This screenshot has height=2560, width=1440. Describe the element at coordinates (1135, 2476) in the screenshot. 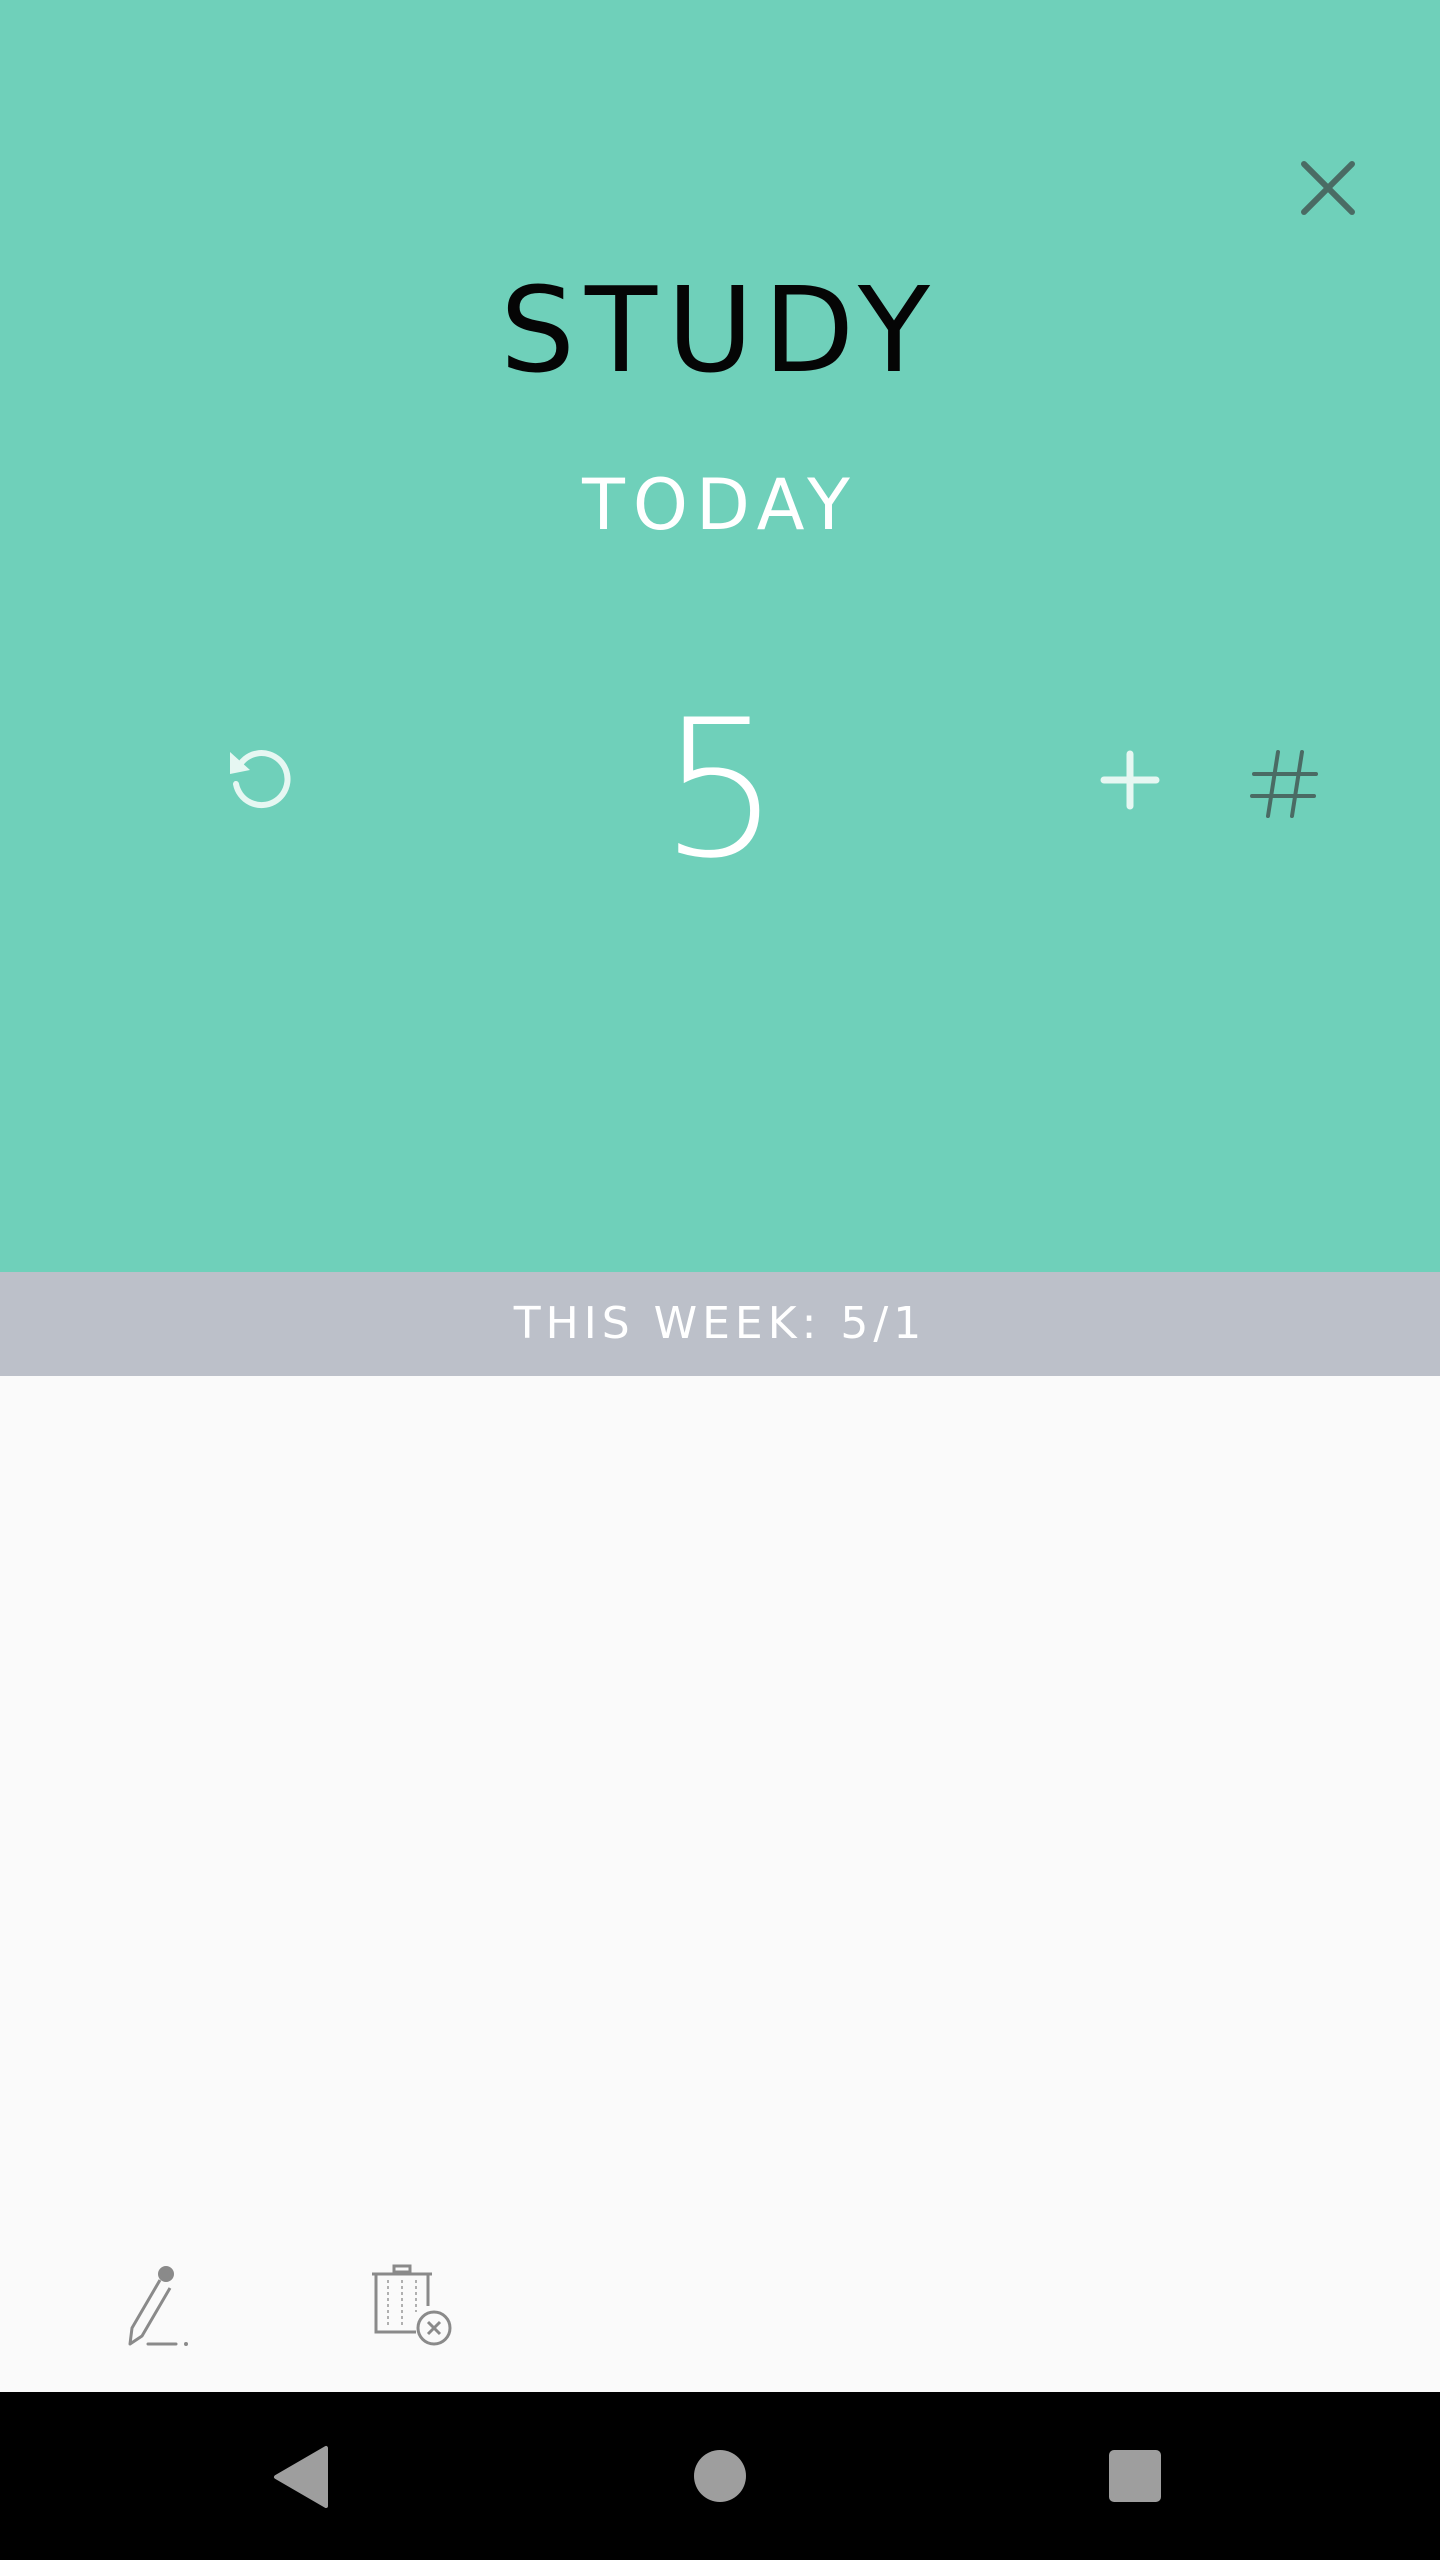

I see `nav-recents-button` at that location.